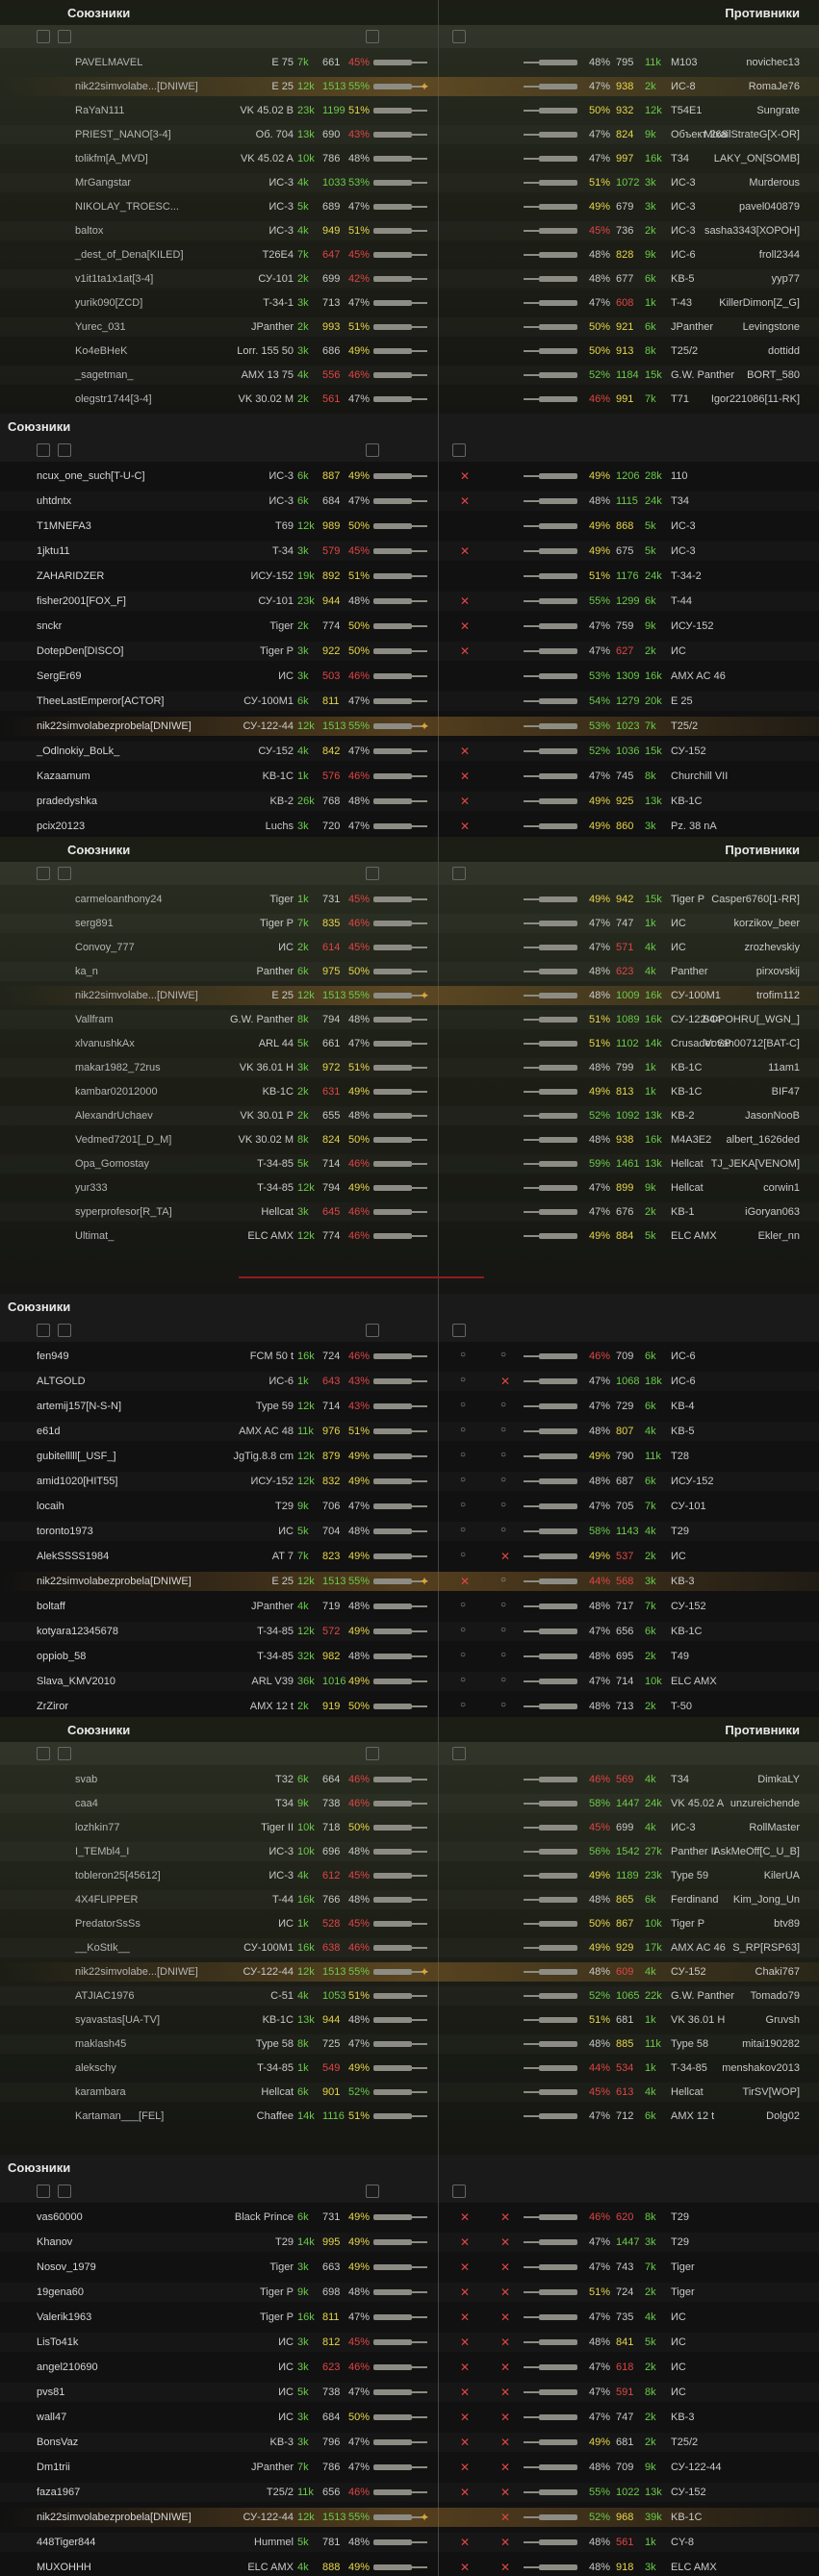  Describe the element at coordinates (625, 207) in the screenshot. I see `damage-rating: 679` at that location.